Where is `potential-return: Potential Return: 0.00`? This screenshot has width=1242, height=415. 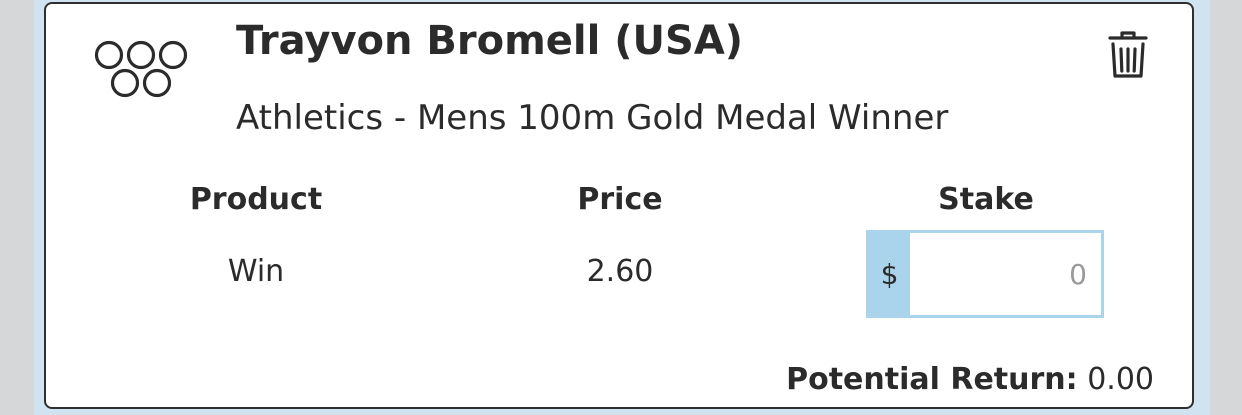 potential-return: Potential Return: 0.00 is located at coordinates (970, 379).